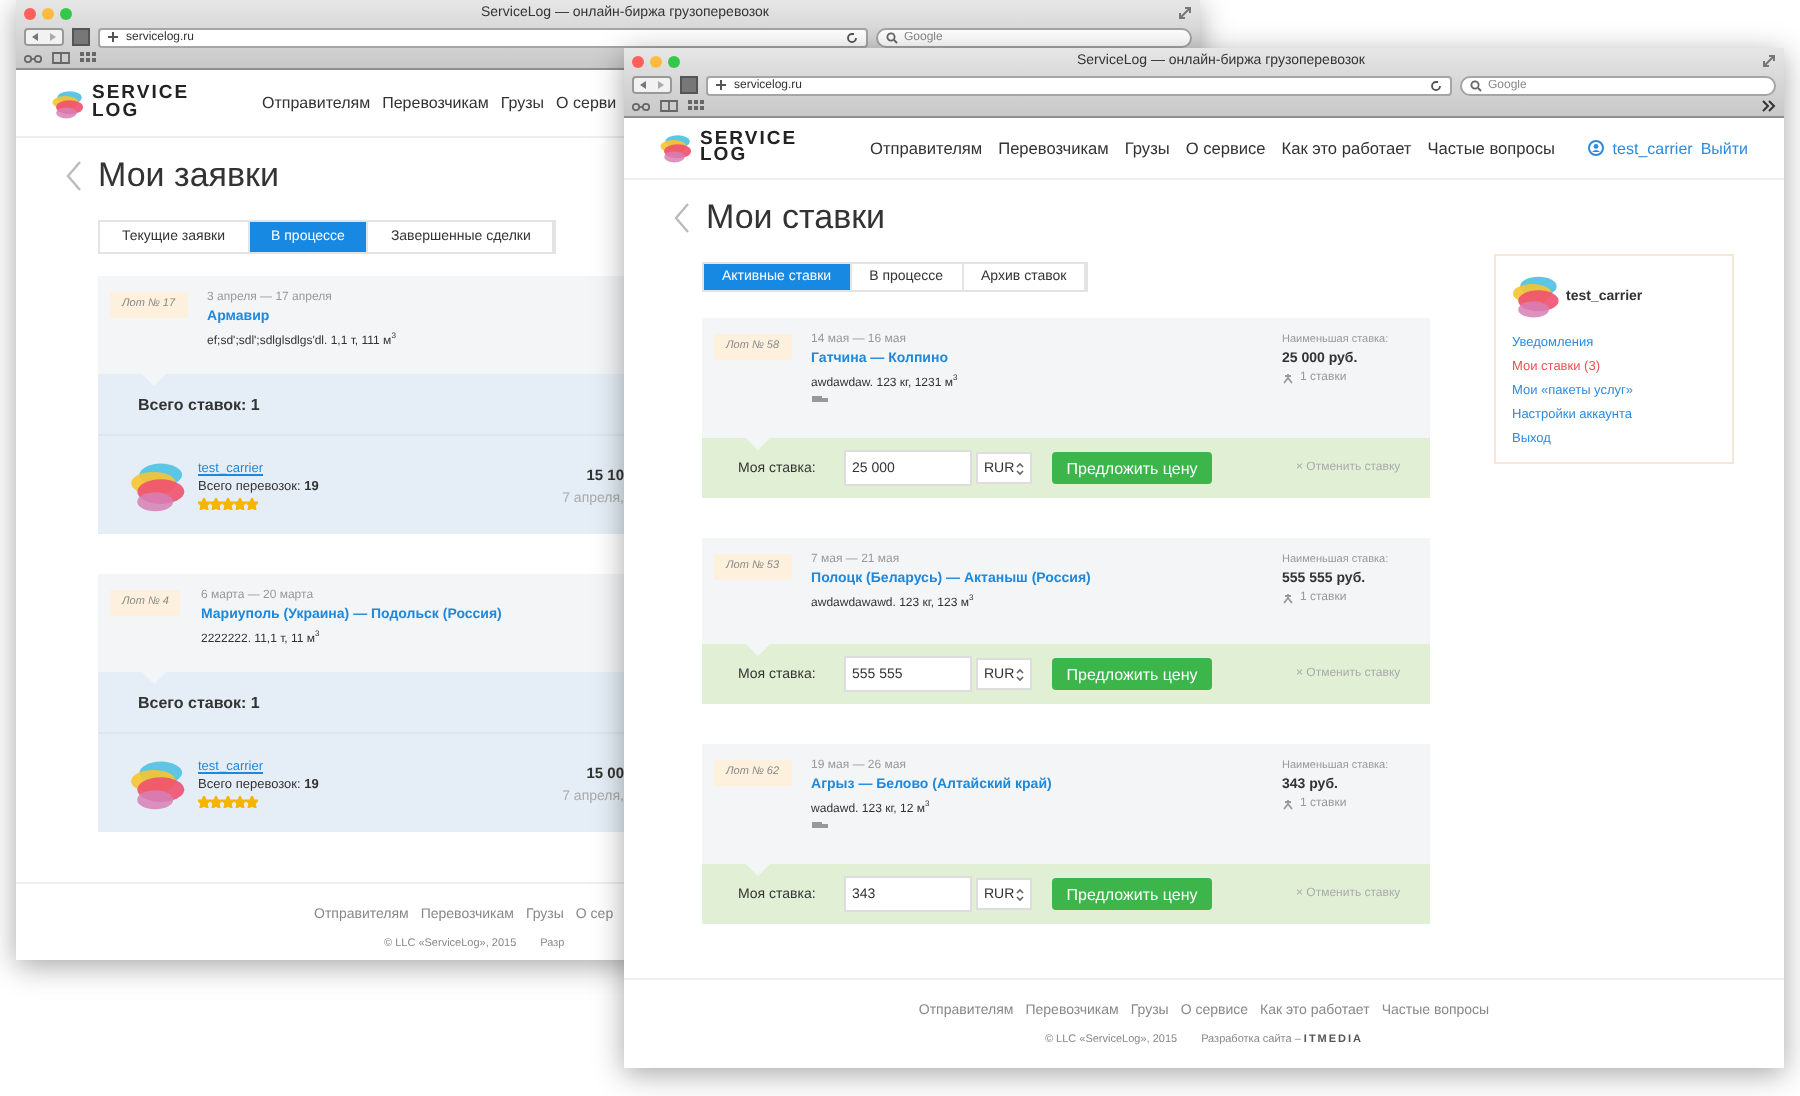 The height and width of the screenshot is (1096, 1800). Describe the element at coordinates (796, 217) in the screenshot. I see `page-title: Мои ставки` at that location.